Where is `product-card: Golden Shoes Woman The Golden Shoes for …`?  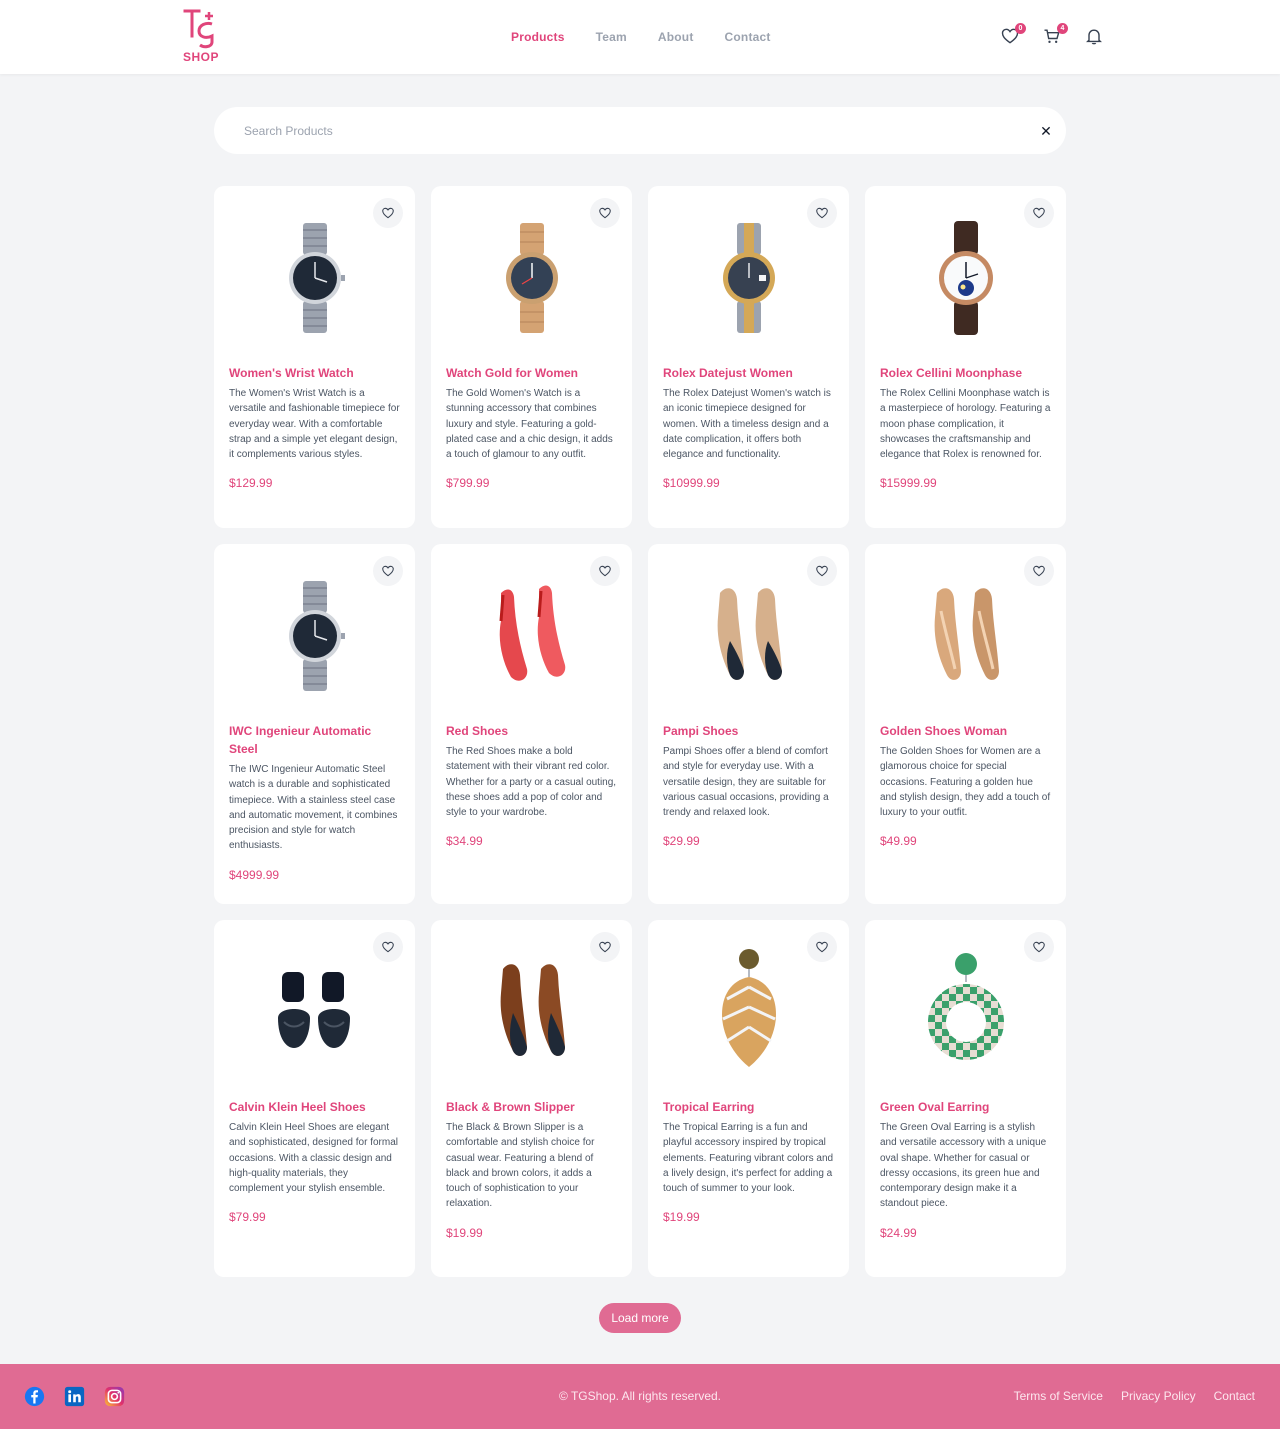 product-card: Golden Shoes Woman The Golden Shoes for … is located at coordinates (965, 724).